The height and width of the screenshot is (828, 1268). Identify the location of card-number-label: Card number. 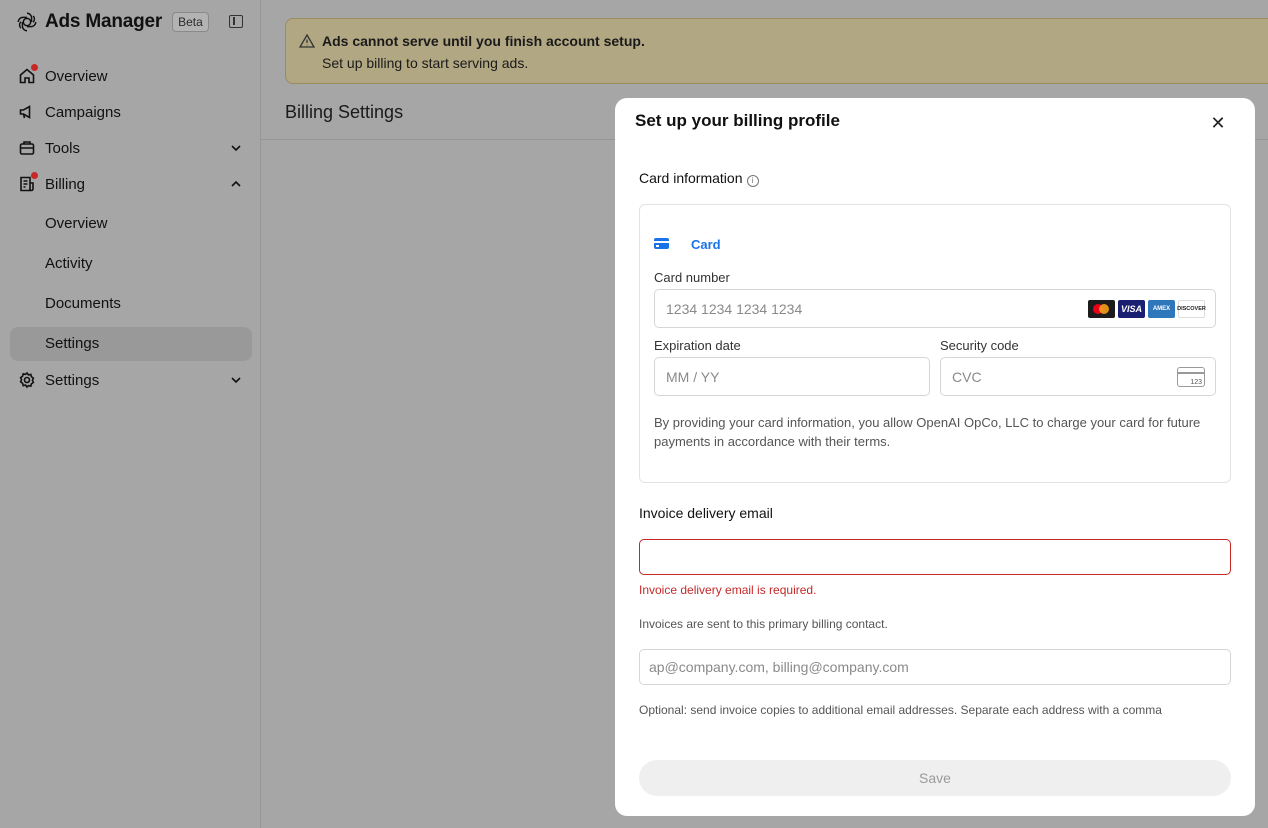
(692, 277).